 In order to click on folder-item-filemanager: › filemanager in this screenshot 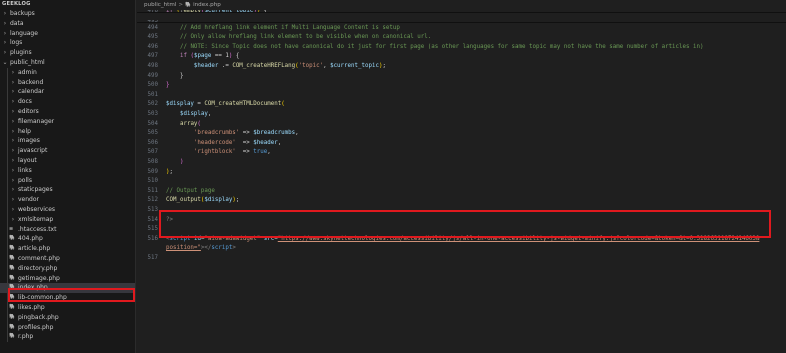, I will do `click(67, 121)`.